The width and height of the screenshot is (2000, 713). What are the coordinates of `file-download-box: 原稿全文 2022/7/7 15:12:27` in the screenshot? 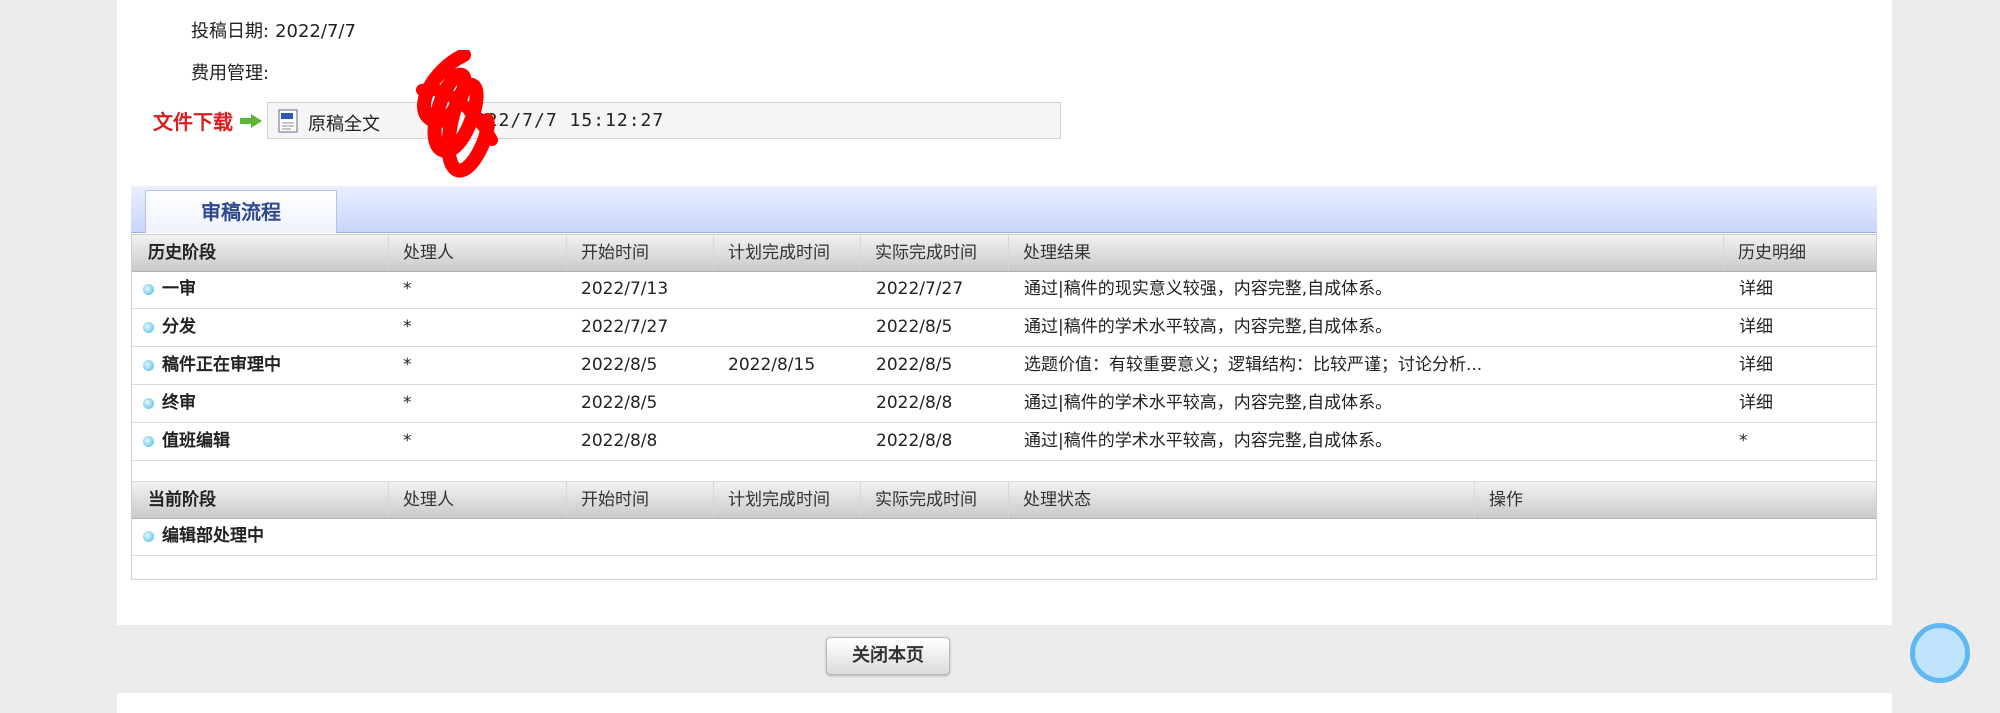 It's located at (664, 120).